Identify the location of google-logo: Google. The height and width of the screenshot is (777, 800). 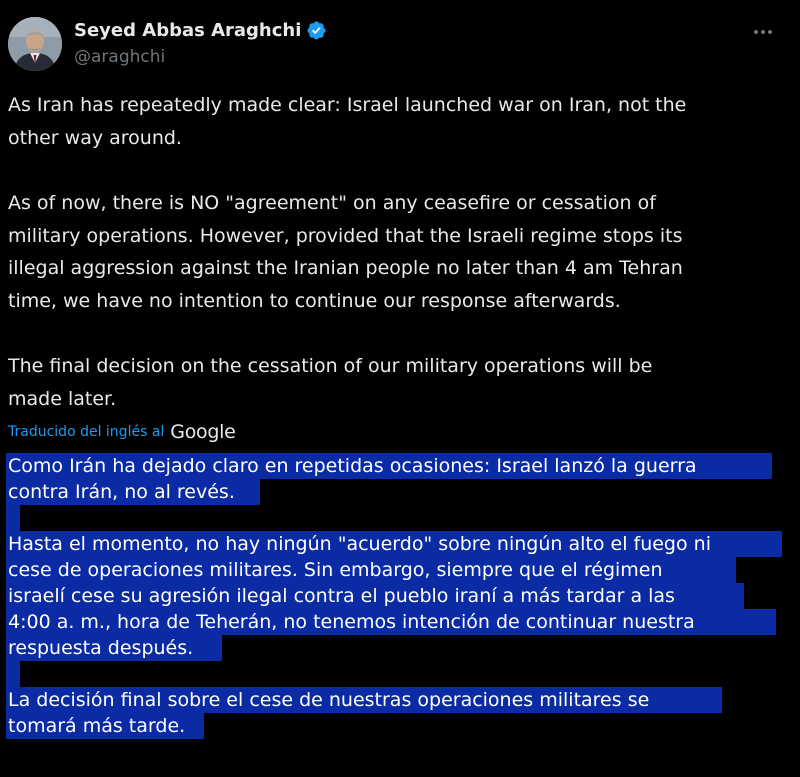
(203, 432).